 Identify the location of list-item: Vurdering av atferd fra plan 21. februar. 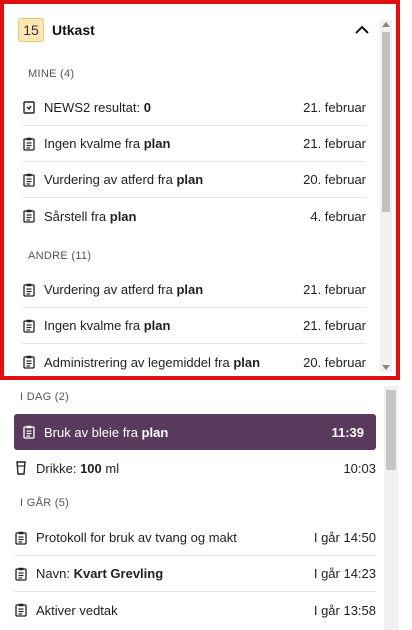
(194, 290).